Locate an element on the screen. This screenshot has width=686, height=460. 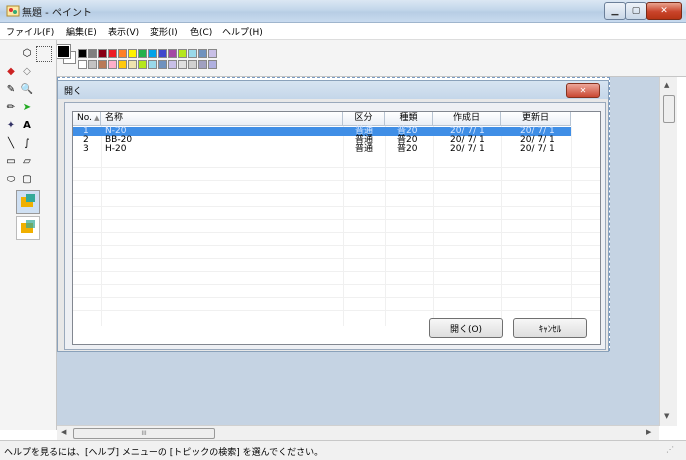
col-header-shurui: 種類 is located at coordinates (409, 119).